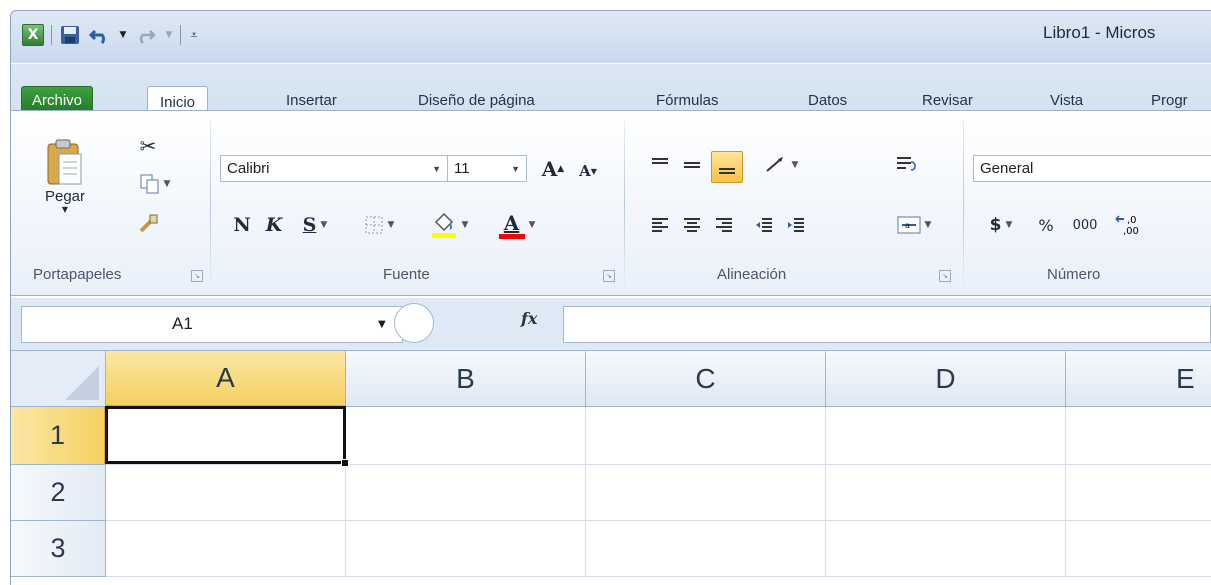 This screenshot has height=585, width=1211. What do you see at coordinates (33, 35) in the screenshot?
I see `excel-logo-icon: X` at bounding box center [33, 35].